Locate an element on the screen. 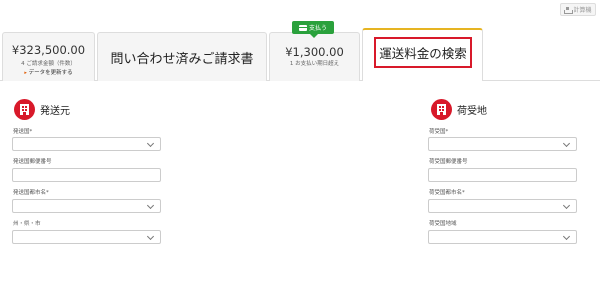  tab-shipping-rate-search: 運送料金の検索 is located at coordinates (422, 54).